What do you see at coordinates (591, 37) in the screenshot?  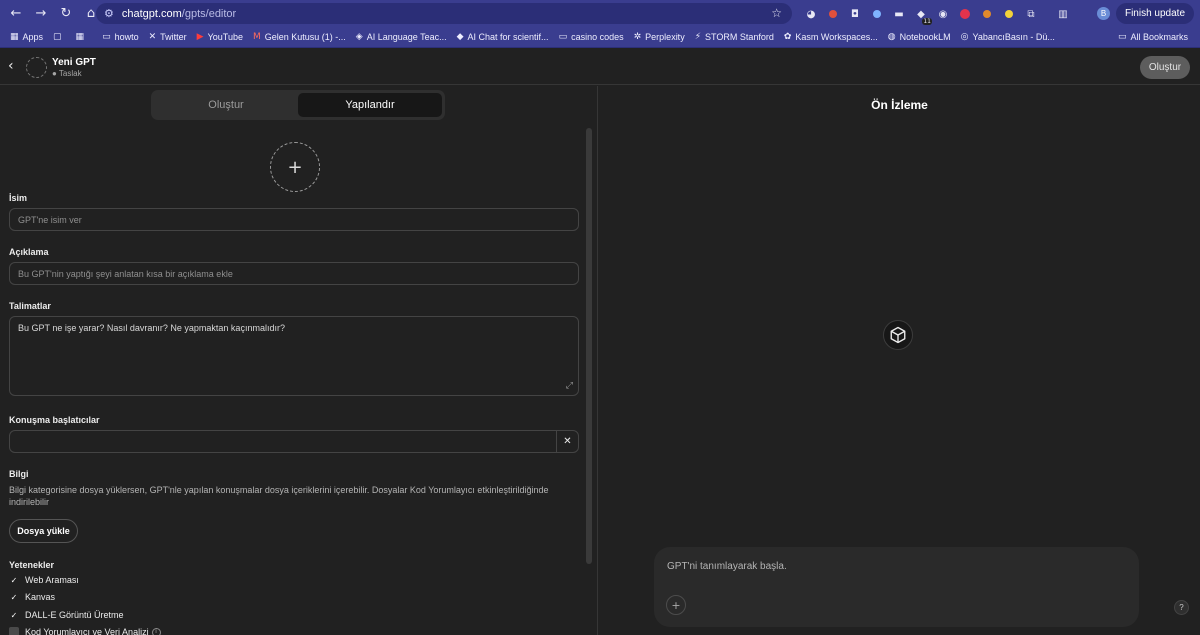 I see `bookmark-casino-codes: ▭ casino codes` at bounding box center [591, 37].